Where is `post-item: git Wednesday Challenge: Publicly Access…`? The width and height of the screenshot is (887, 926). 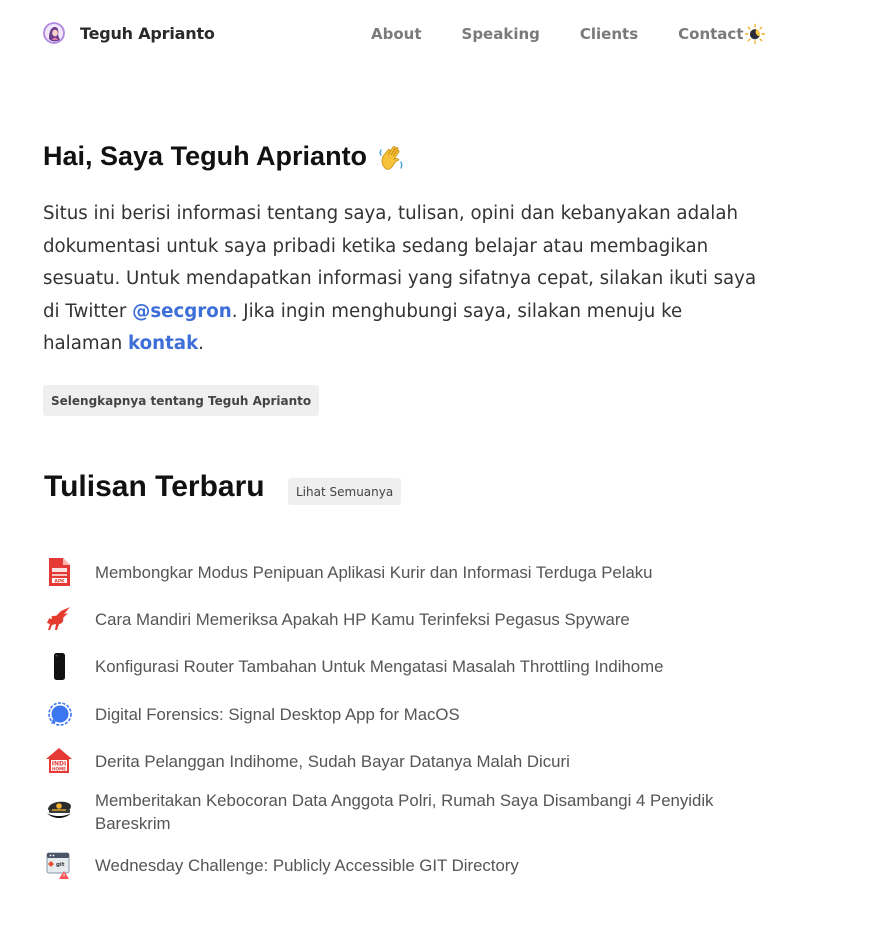
post-item: git Wednesday Challenge: Publicly Access… is located at coordinates (423, 869).